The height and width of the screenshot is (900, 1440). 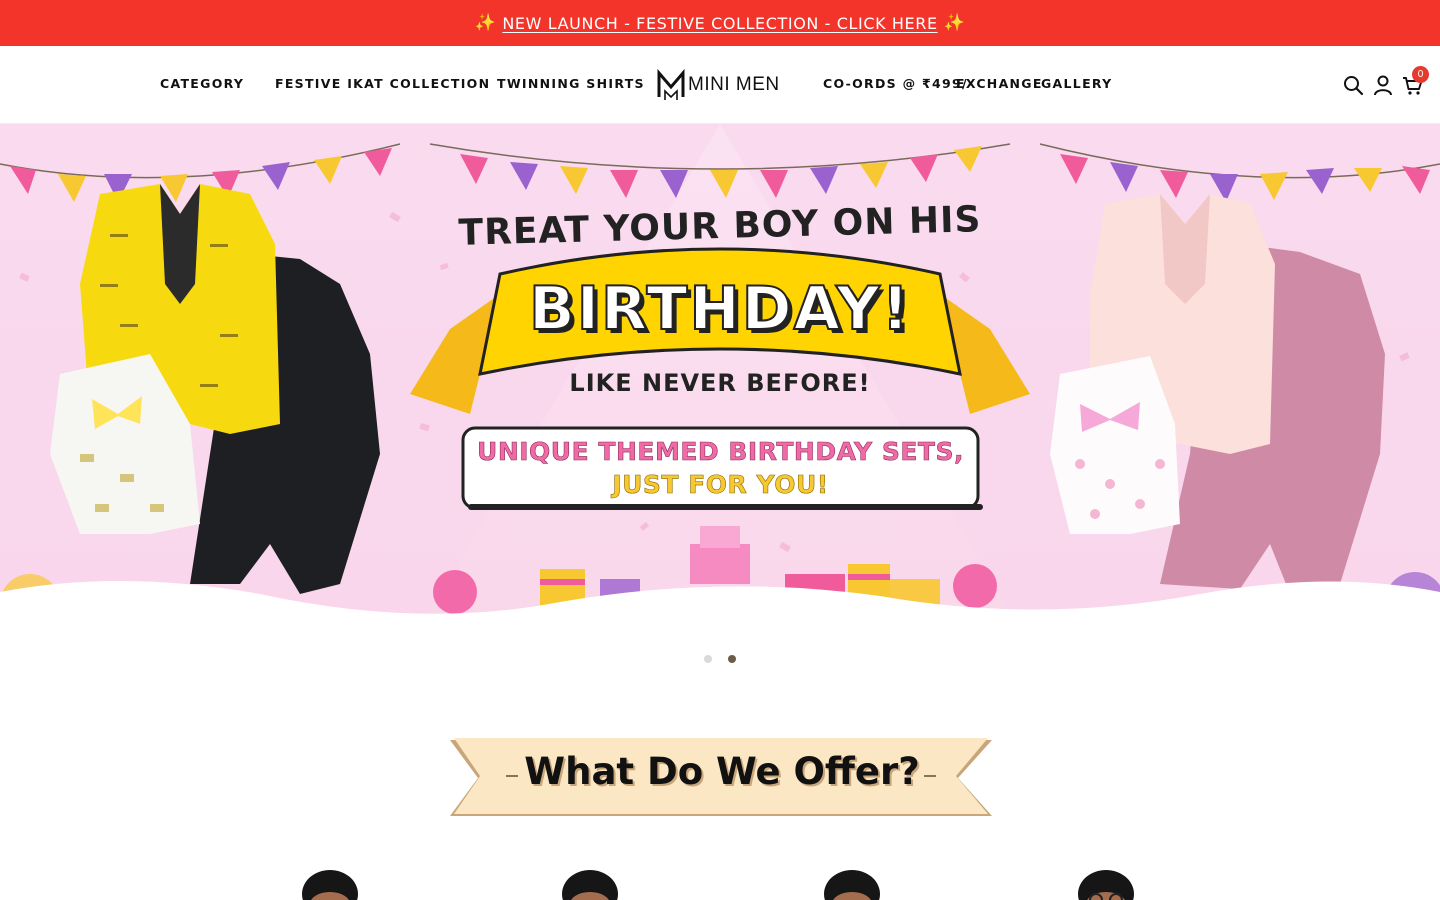 I want to click on offer-title: What Do We Offer?, so click(x=722, y=771).